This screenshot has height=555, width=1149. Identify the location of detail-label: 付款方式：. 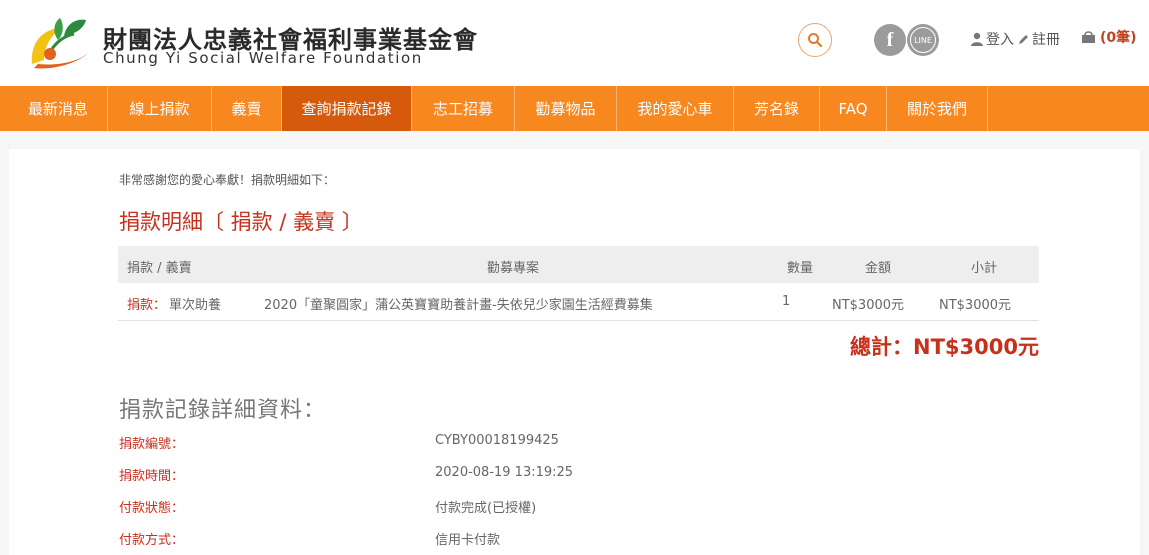
(152, 540).